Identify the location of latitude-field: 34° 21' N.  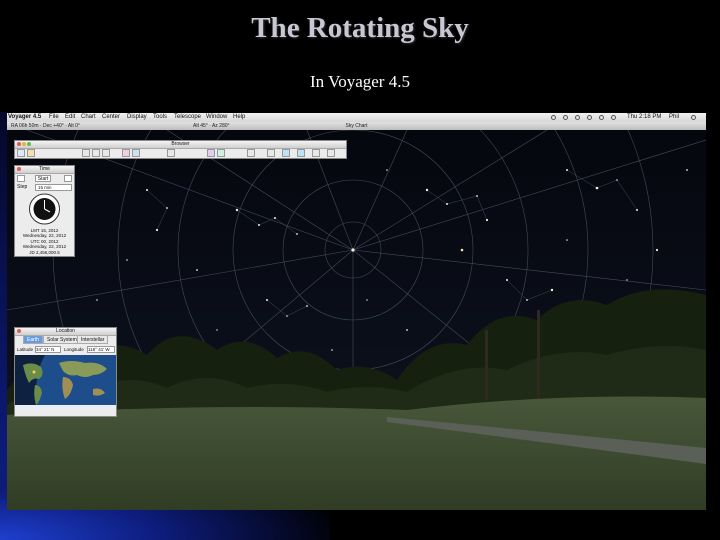
(48, 349).